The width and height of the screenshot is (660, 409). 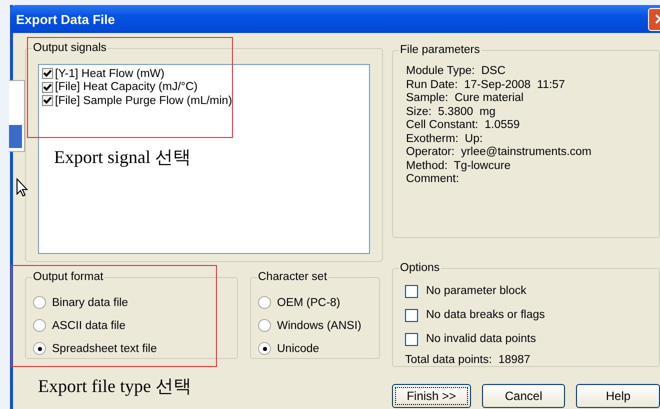 I want to click on group-title: Options, so click(x=420, y=268).